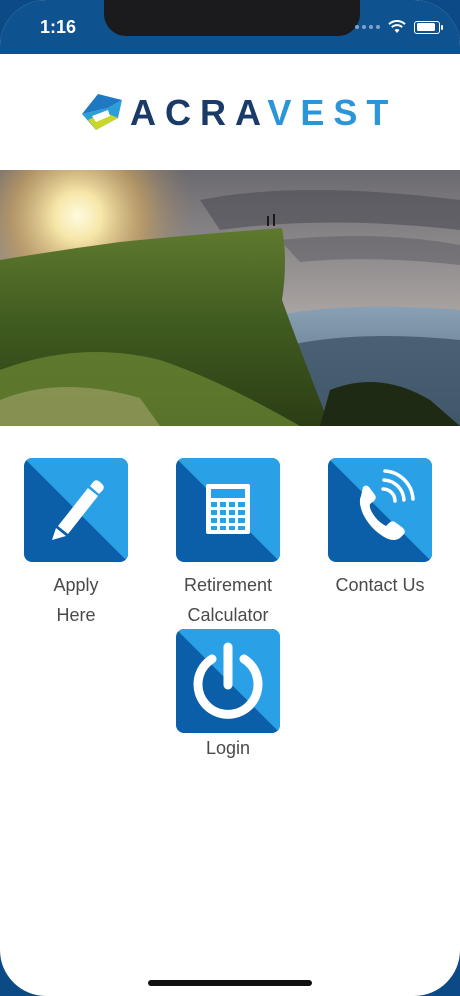 Image resolution: width=460 pixels, height=996 pixels. Describe the element at coordinates (332, 112) in the screenshot. I see `brand-name-part2: VEST` at that location.